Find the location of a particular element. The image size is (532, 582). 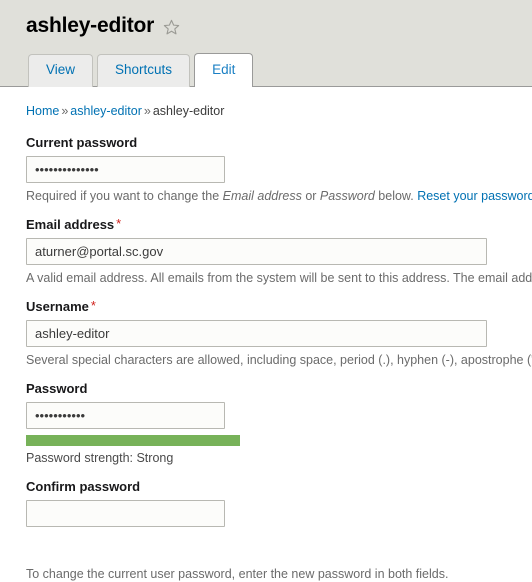

current-password-description-prefix: Required if you want to change the is located at coordinates (124, 196).